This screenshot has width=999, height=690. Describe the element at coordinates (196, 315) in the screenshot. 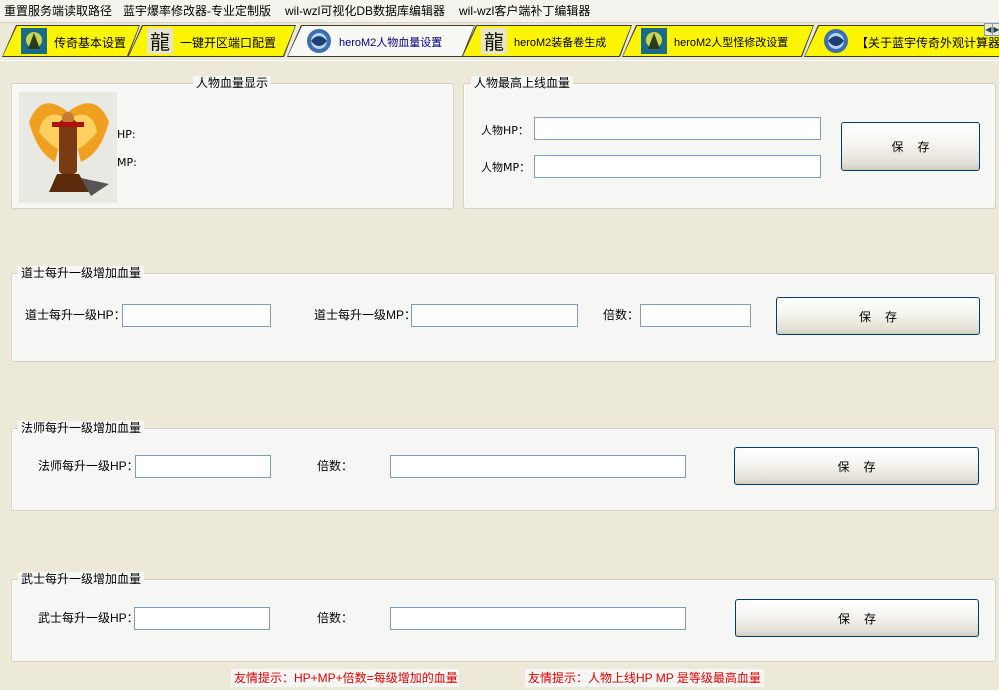

I see `taoist-hp-input` at that location.